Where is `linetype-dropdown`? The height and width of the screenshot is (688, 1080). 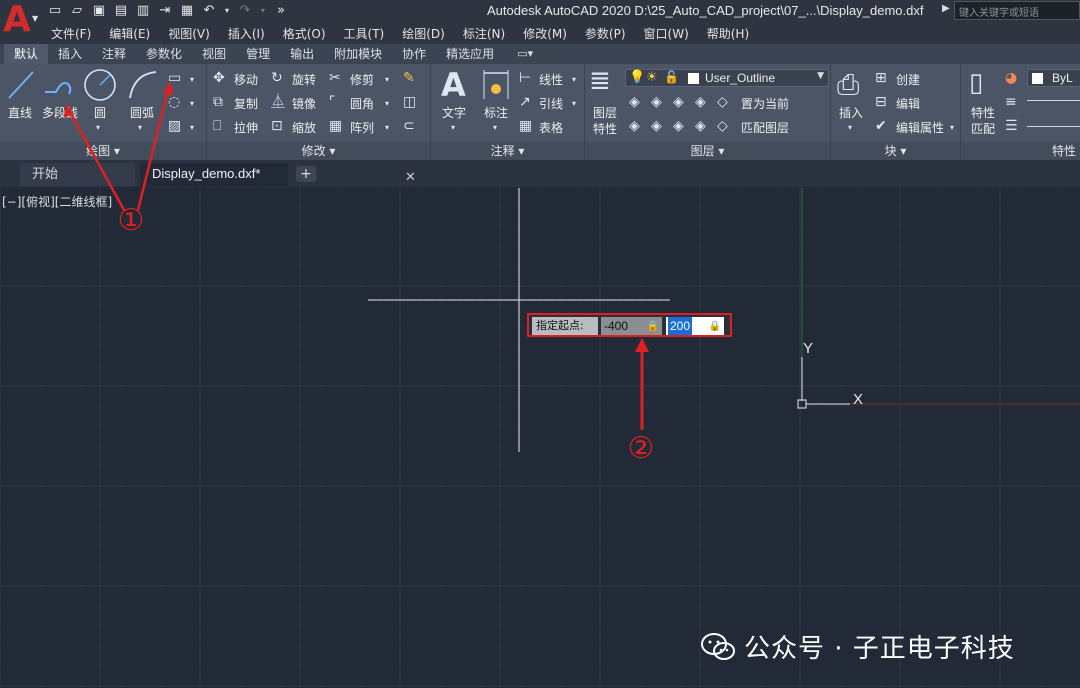 linetype-dropdown is located at coordinates (1053, 126).